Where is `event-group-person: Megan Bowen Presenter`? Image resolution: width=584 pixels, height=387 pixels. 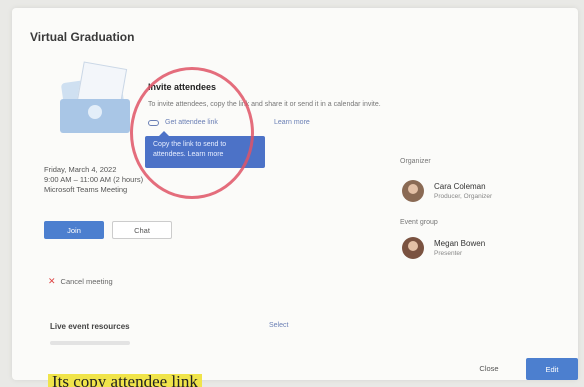 event-group-person: Megan Bowen Presenter is located at coordinates (443, 248).